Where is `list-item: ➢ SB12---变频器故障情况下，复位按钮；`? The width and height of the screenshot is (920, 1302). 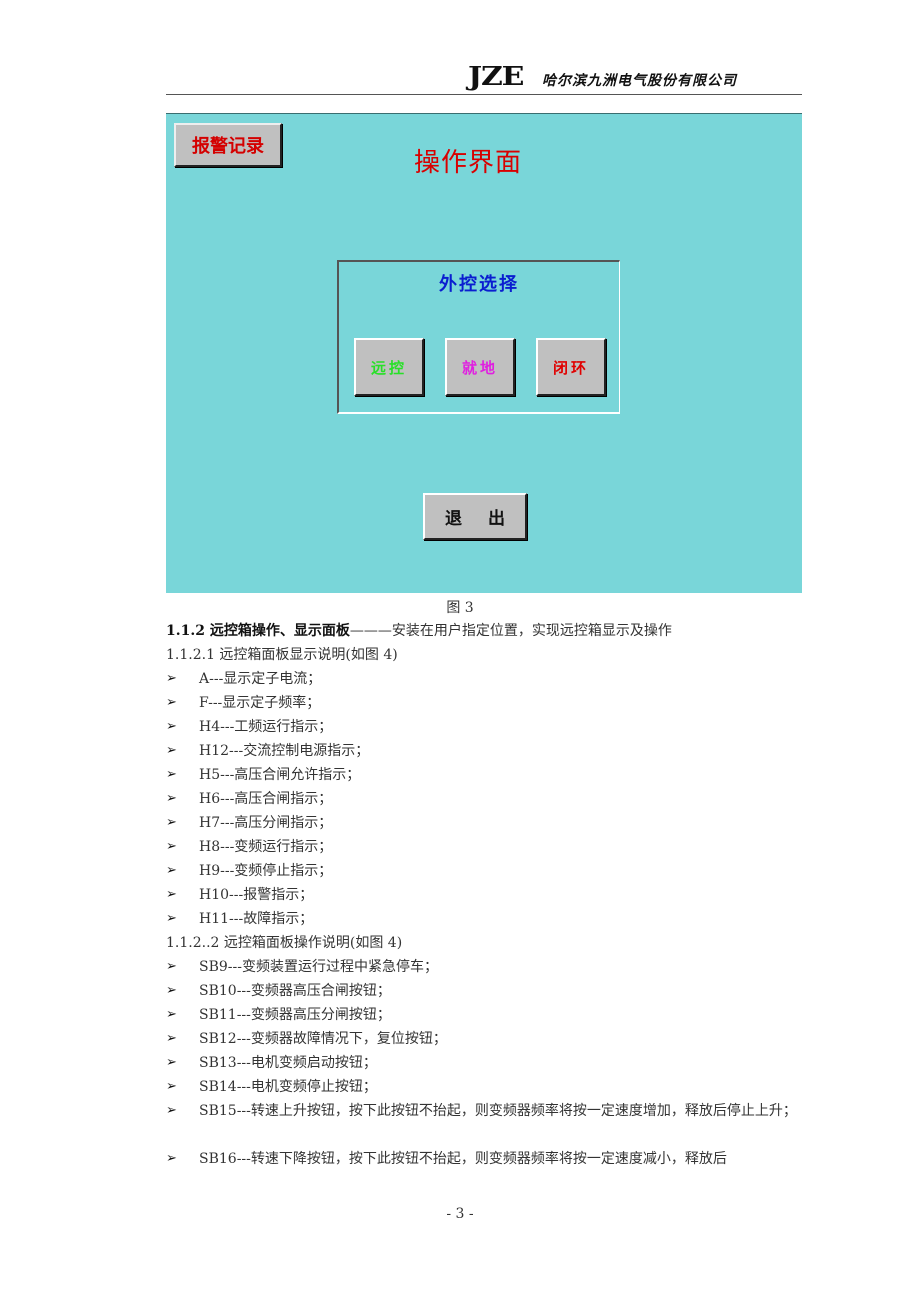 list-item: ➢ SB12---变频器故障情况下，复位按钮； is located at coordinates (484, 1039).